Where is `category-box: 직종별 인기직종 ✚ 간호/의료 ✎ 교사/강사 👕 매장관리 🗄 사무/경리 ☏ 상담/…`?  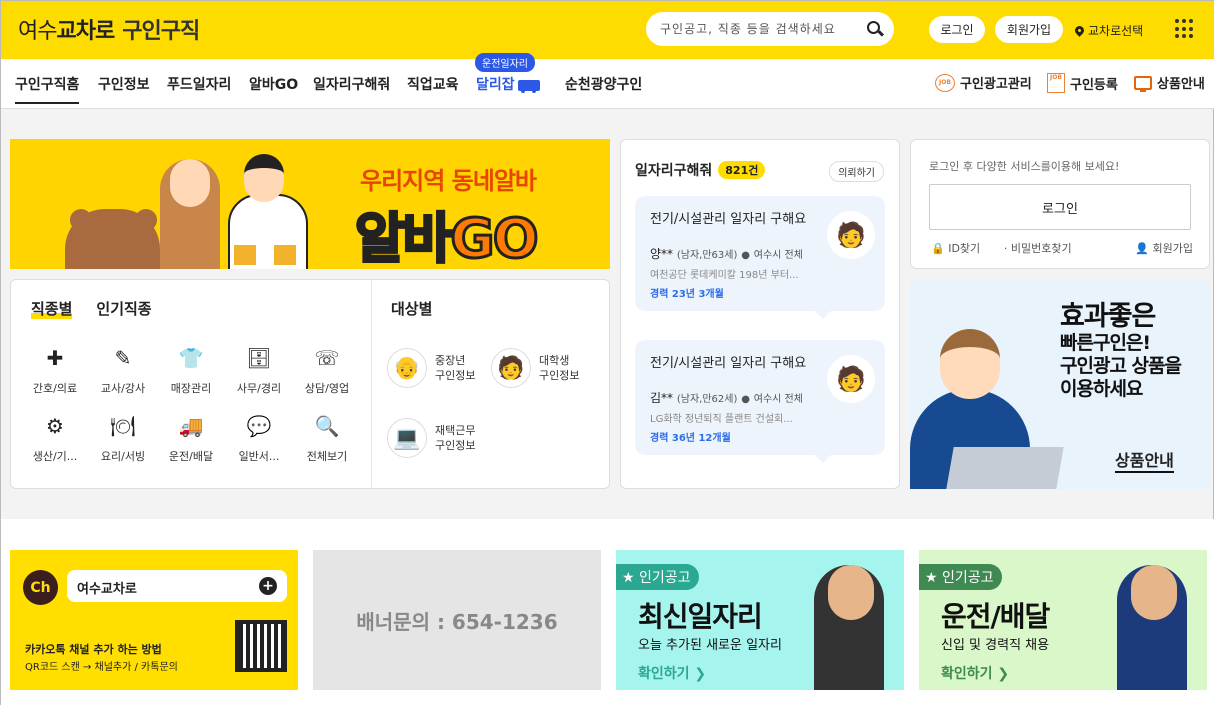
category-box: 직종별 인기직종 ✚ 간호/의료 ✎ 교사/강사 👕 매장관리 🗄 사무/경리 ☏ 상담/… is located at coordinates (310, 384).